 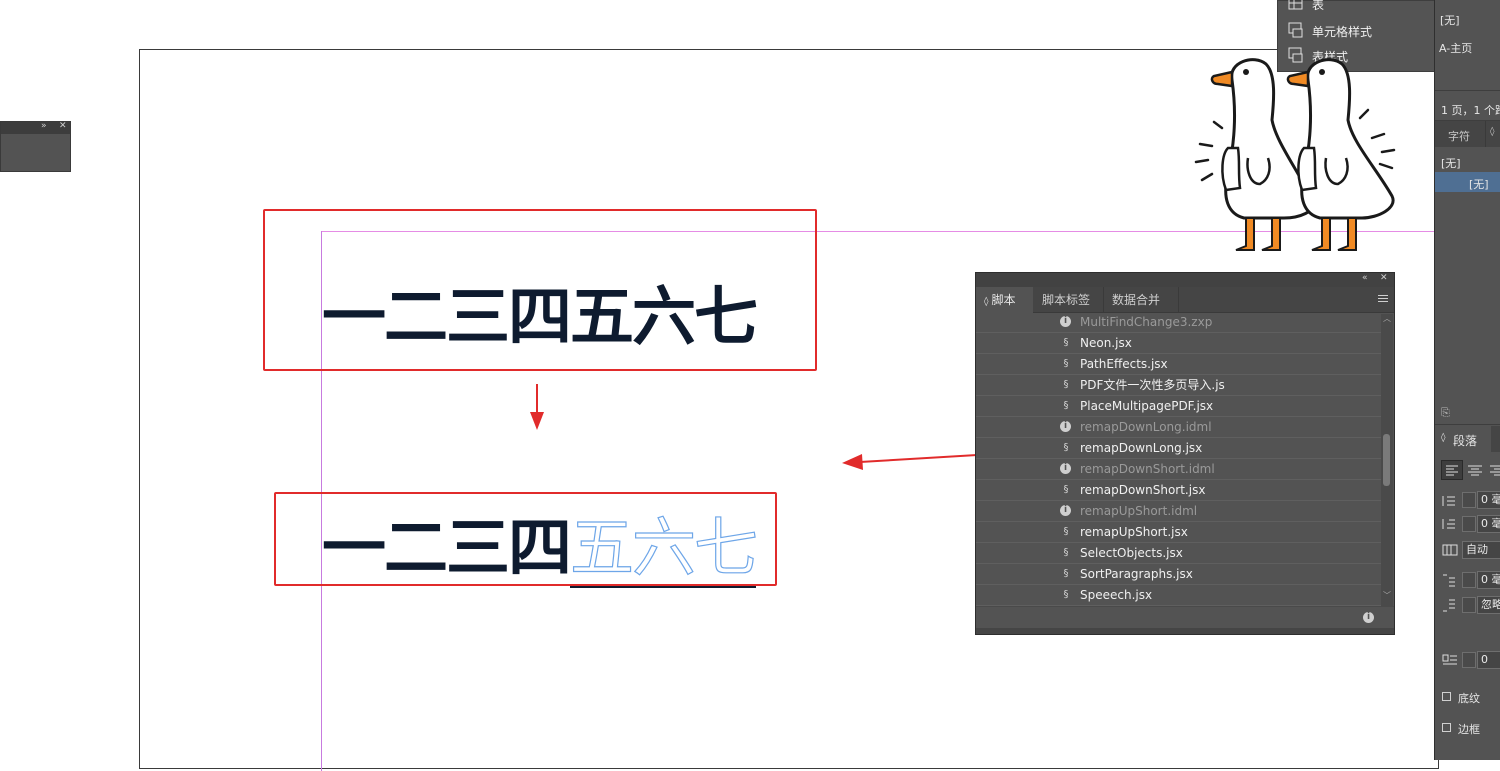 What do you see at coordinates (1448, 524) in the screenshot?
I see `first-line-indent-icon` at bounding box center [1448, 524].